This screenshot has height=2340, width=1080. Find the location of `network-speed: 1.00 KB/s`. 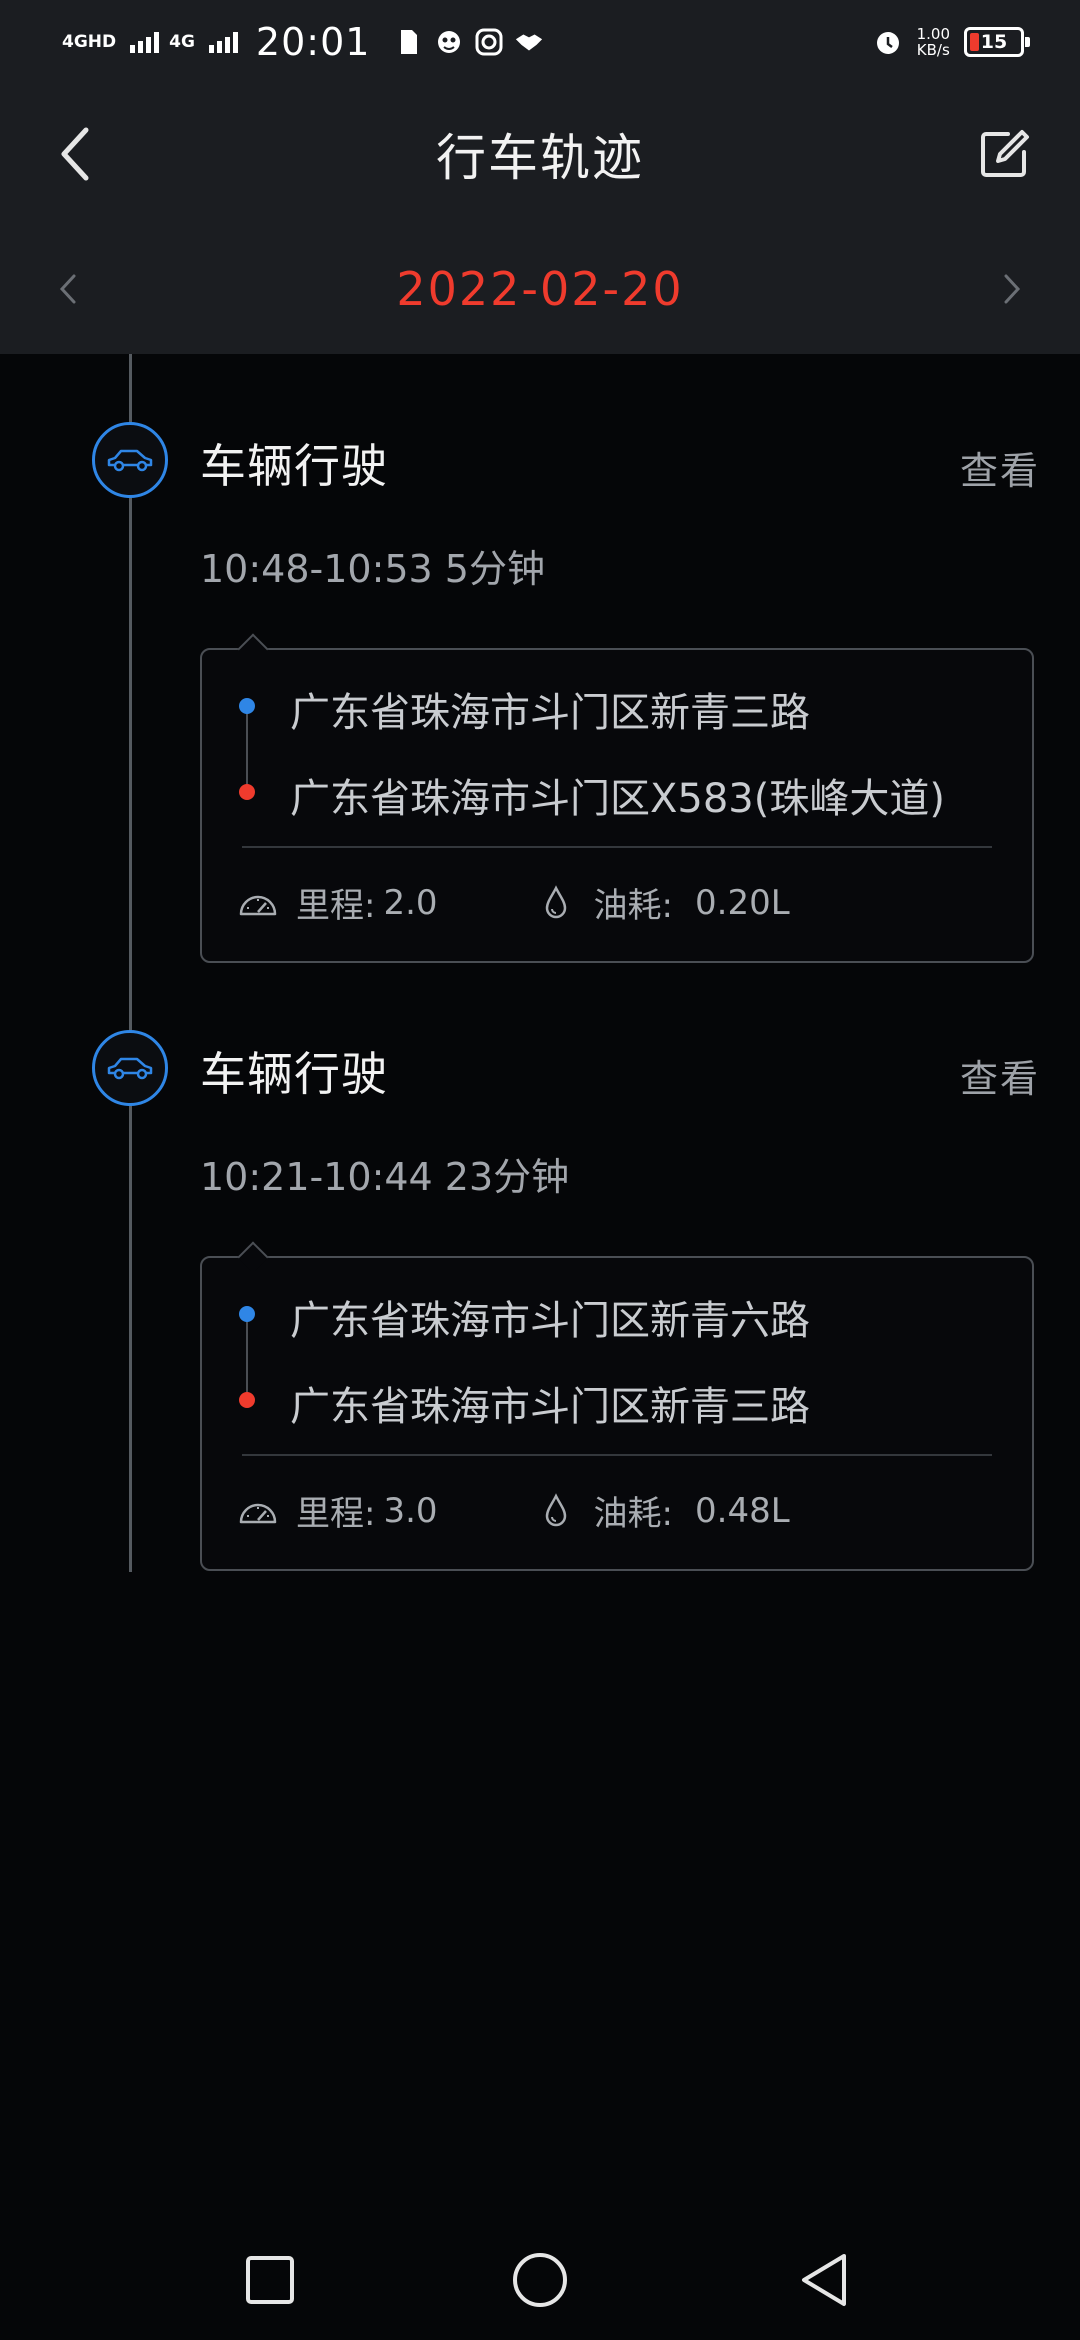

network-speed: 1.00 KB/s is located at coordinates (933, 42).